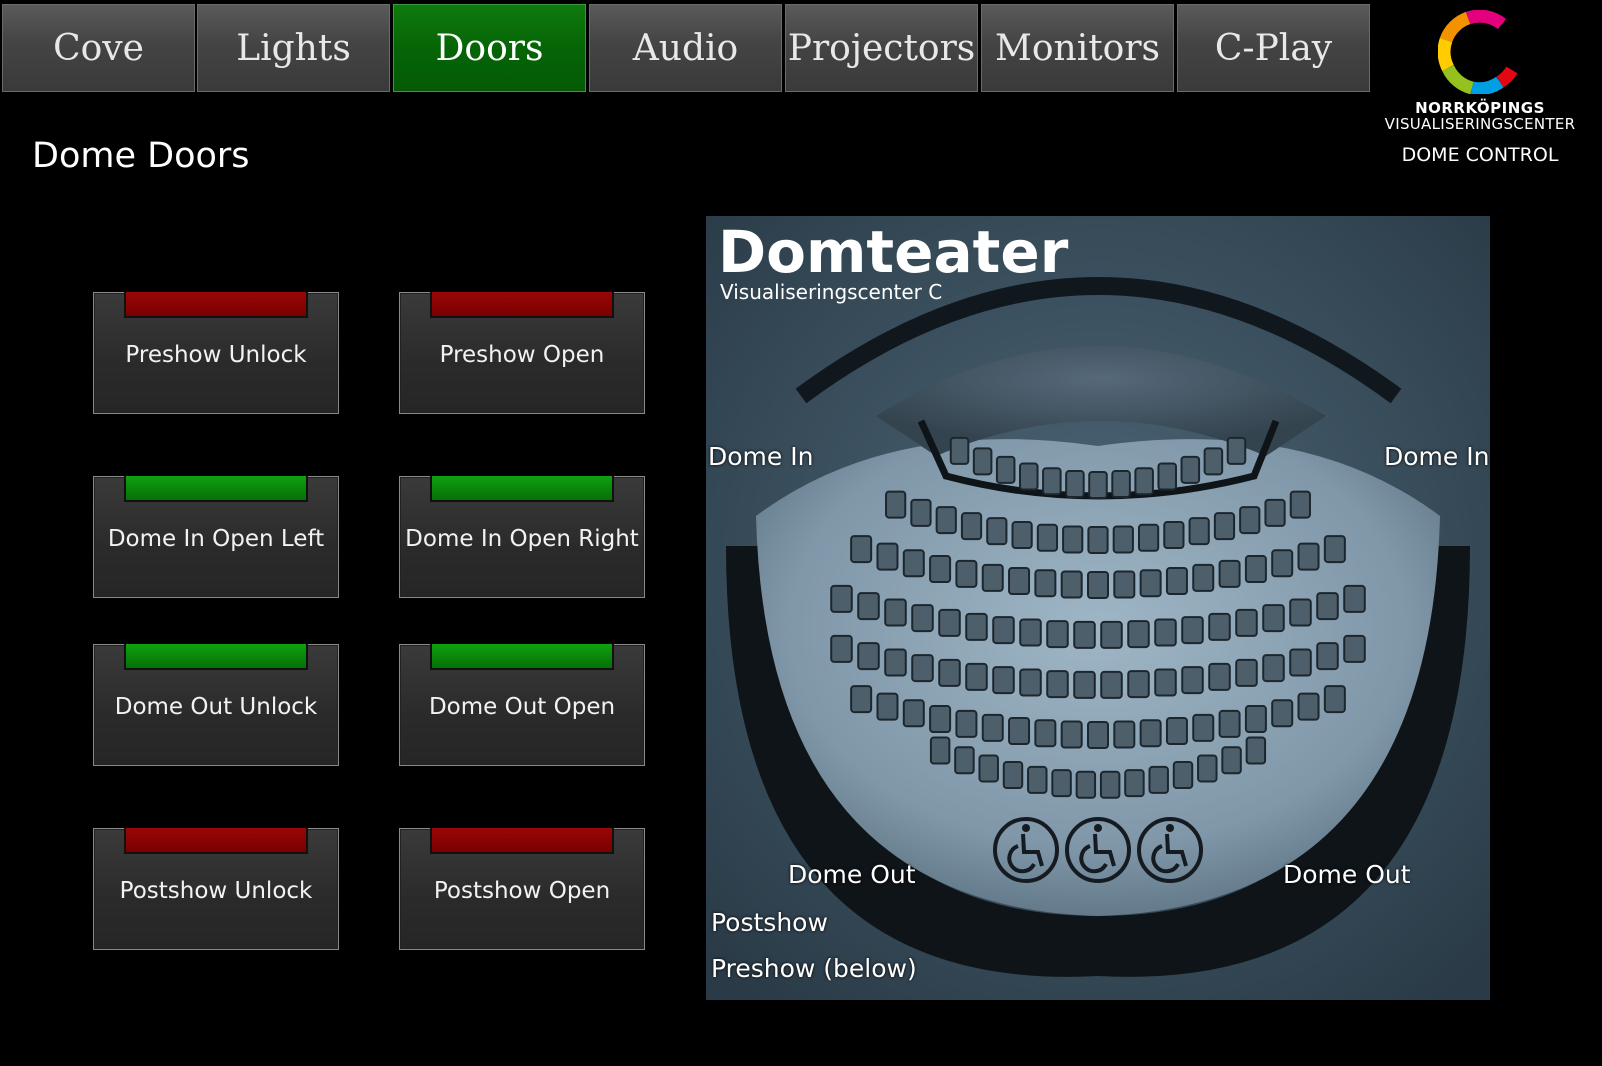 The width and height of the screenshot is (1602, 1066). I want to click on logo-line-1: NORRKÖPINGS, so click(1480, 108).